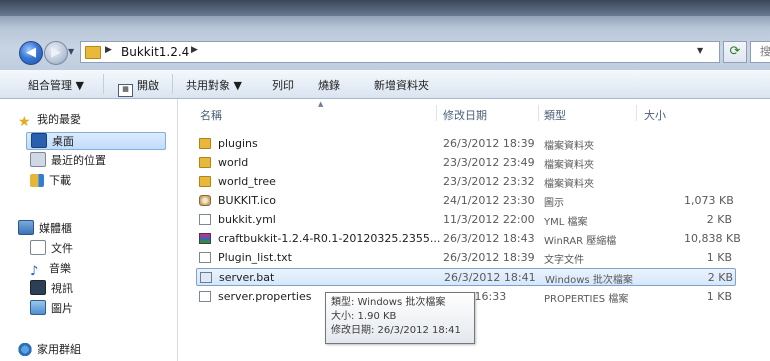  Describe the element at coordinates (56, 53) in the screenshot. I see `forward-button: ▶` at that location.